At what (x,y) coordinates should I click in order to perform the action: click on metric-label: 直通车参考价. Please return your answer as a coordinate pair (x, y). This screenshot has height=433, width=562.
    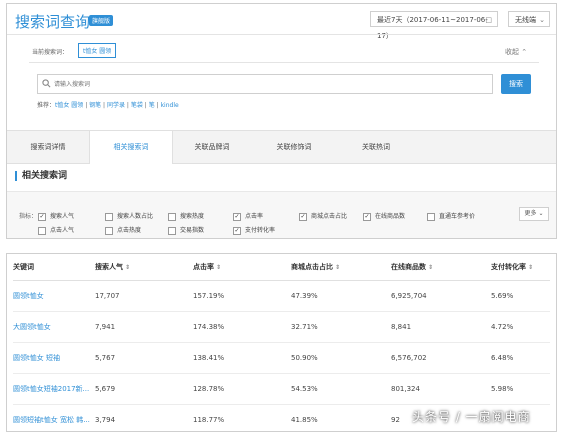
    Looking at the image, I should click on (457, 216).